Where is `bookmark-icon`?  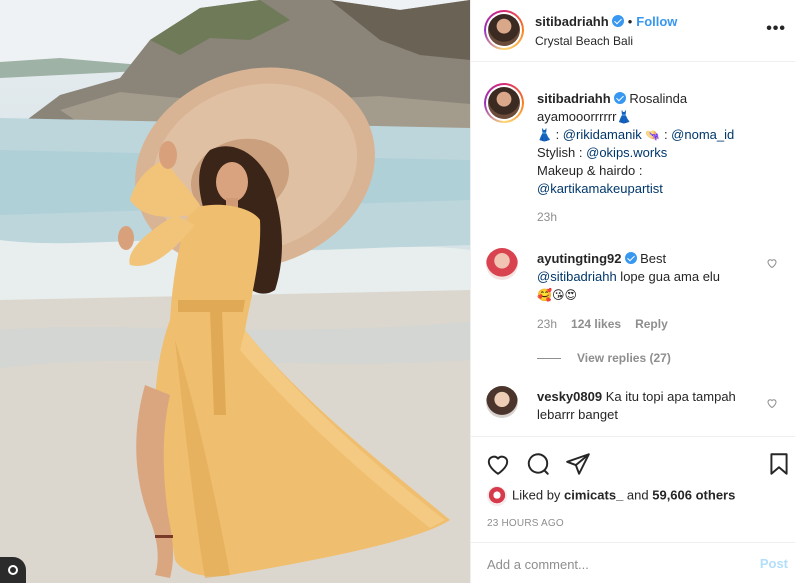 bookmark-icon is located at coordinates (779, 464).